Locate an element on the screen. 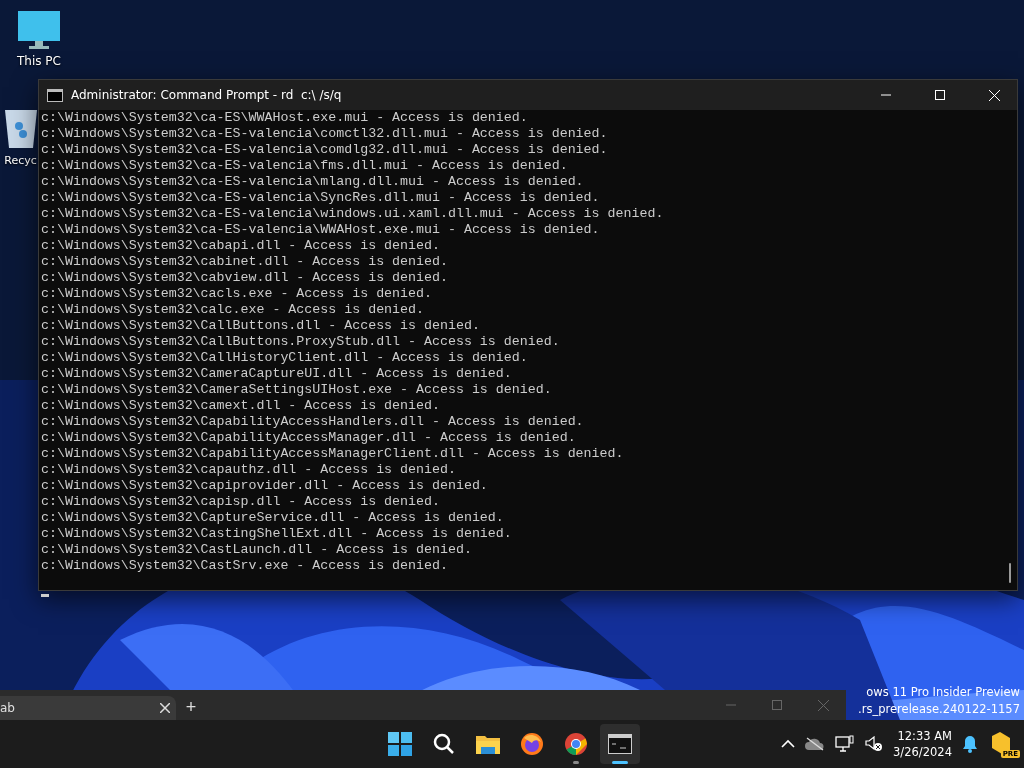 The image size is (1024, 768). browser-globe-icon is located at coordinates (532, 744).